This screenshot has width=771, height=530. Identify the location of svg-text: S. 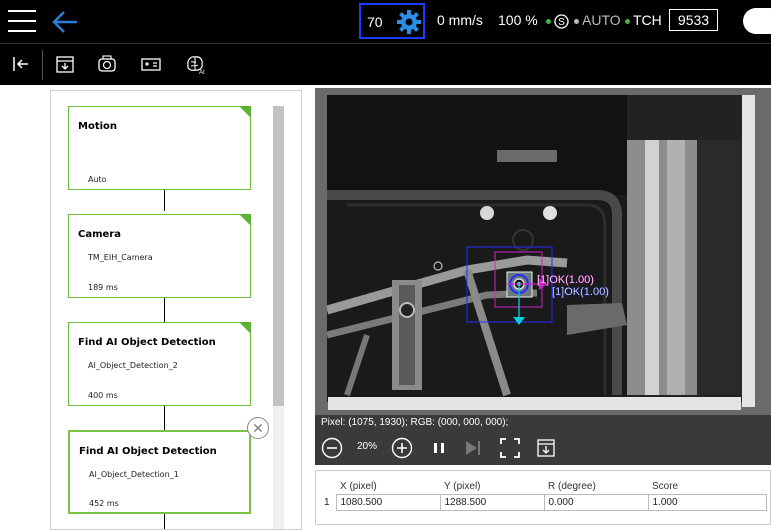
(561, 22).